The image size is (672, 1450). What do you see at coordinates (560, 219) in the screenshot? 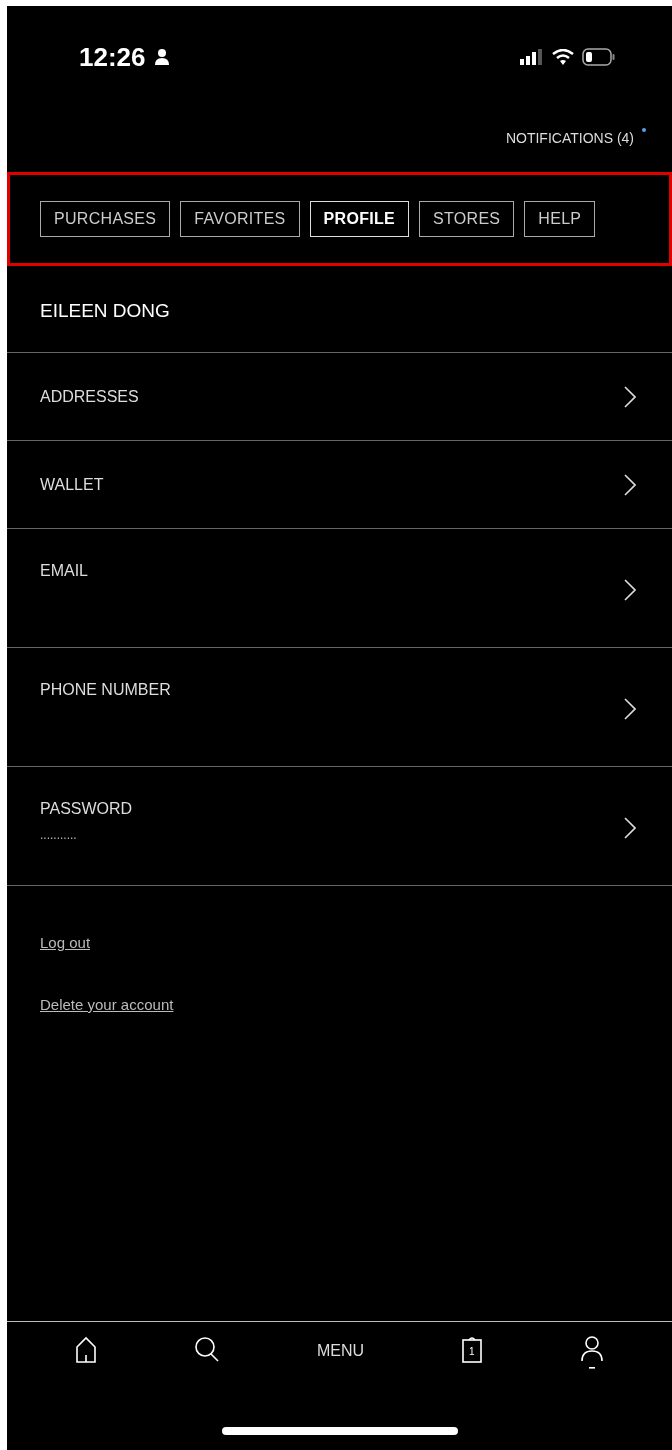
I see `tab: HELP` at bounding box center [560, 219].